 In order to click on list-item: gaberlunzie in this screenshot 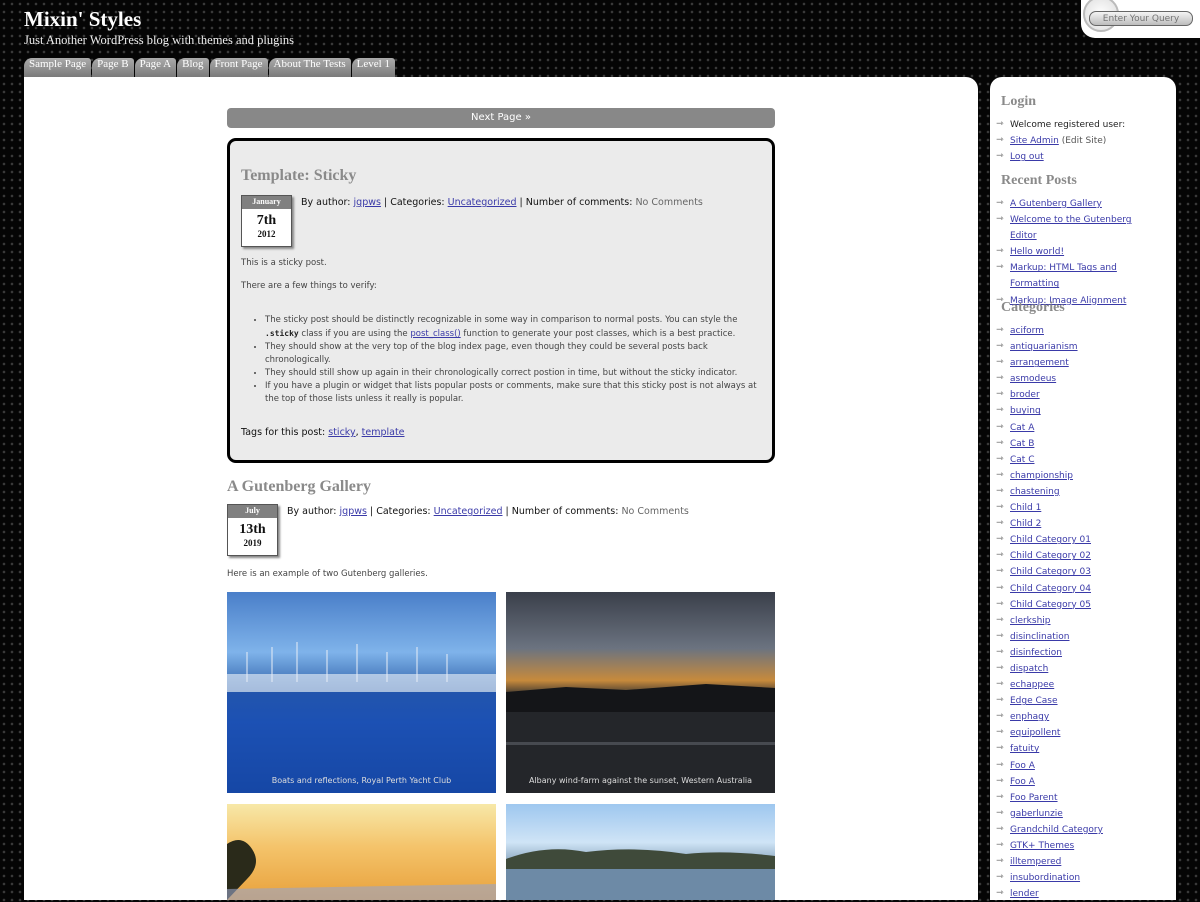, I will do `click(1049, 813)`.